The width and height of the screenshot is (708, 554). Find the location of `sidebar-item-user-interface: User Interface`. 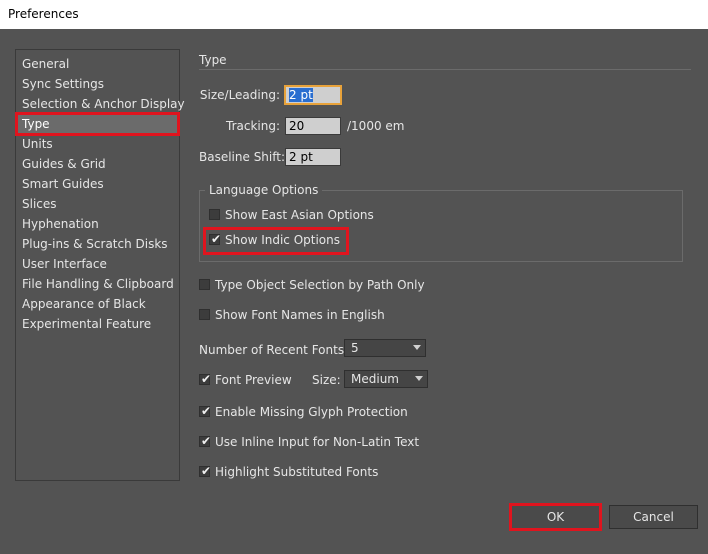

sidebar-item-user-interface: User Interface is located at coordinates (97, 264).